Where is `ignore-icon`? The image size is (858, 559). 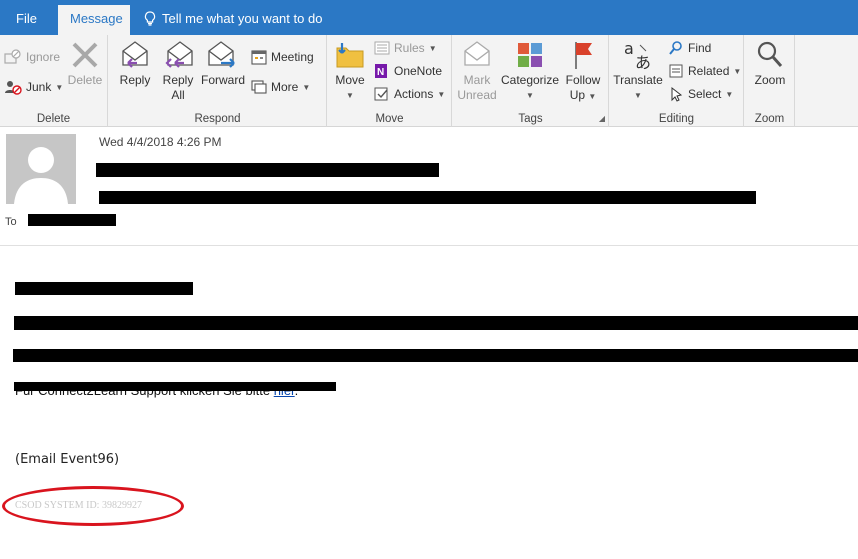 ignore-icon is located at coordinates (12, 56).